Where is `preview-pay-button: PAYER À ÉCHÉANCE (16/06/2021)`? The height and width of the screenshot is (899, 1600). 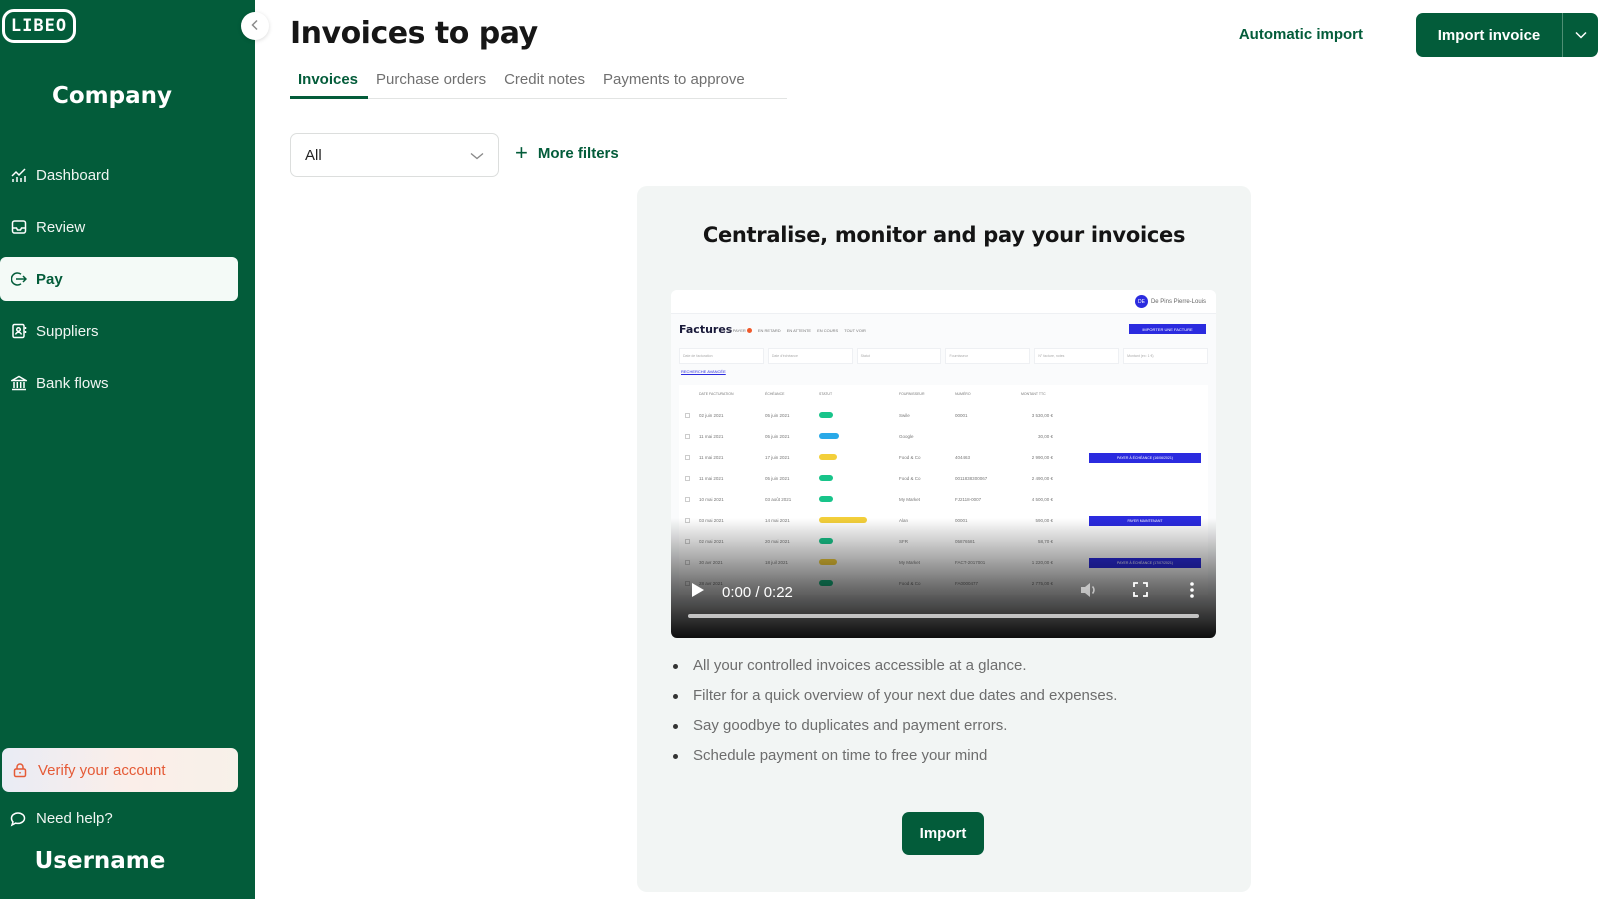
preview-pay-button: PAYER À ÉCHÉANCE (16/06/2021) is located at coordinates (1145, 458).